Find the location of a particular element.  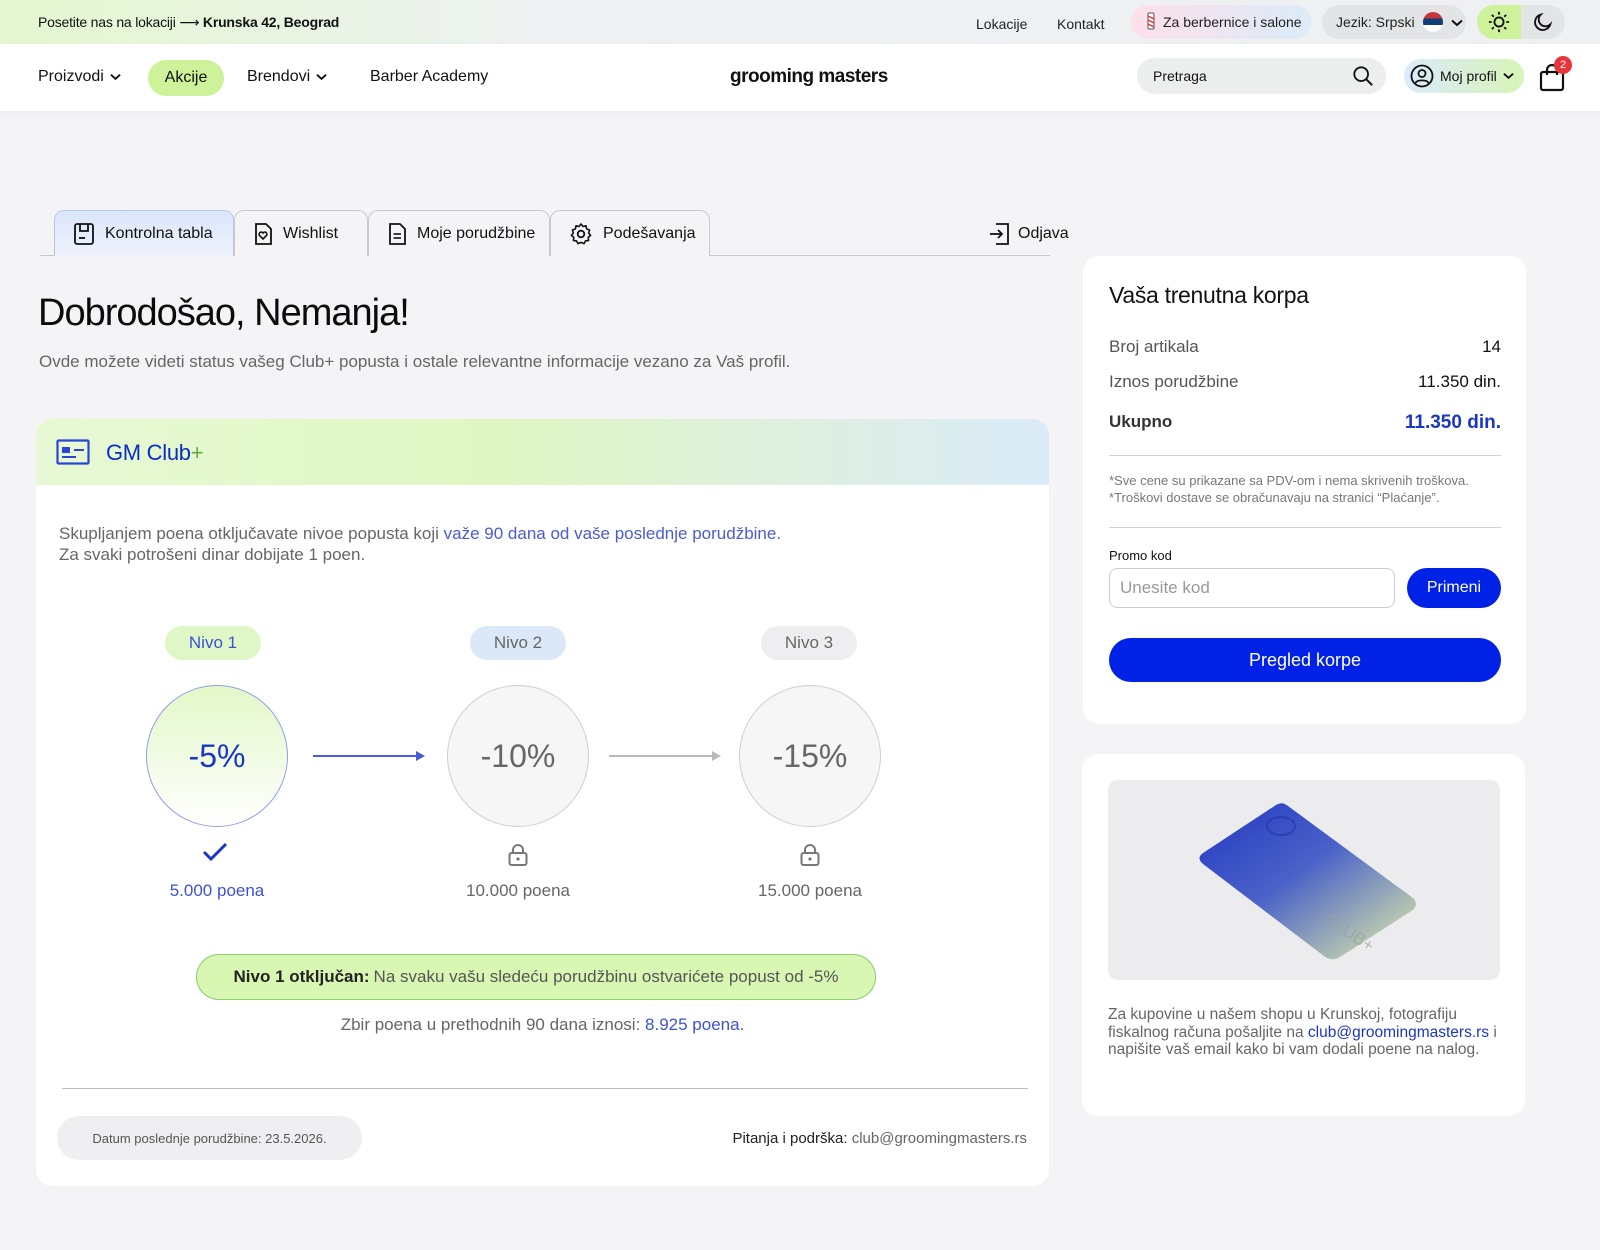

cart-total-row: Ukupno 11.350 din. is located at coordinates (1305, 423).